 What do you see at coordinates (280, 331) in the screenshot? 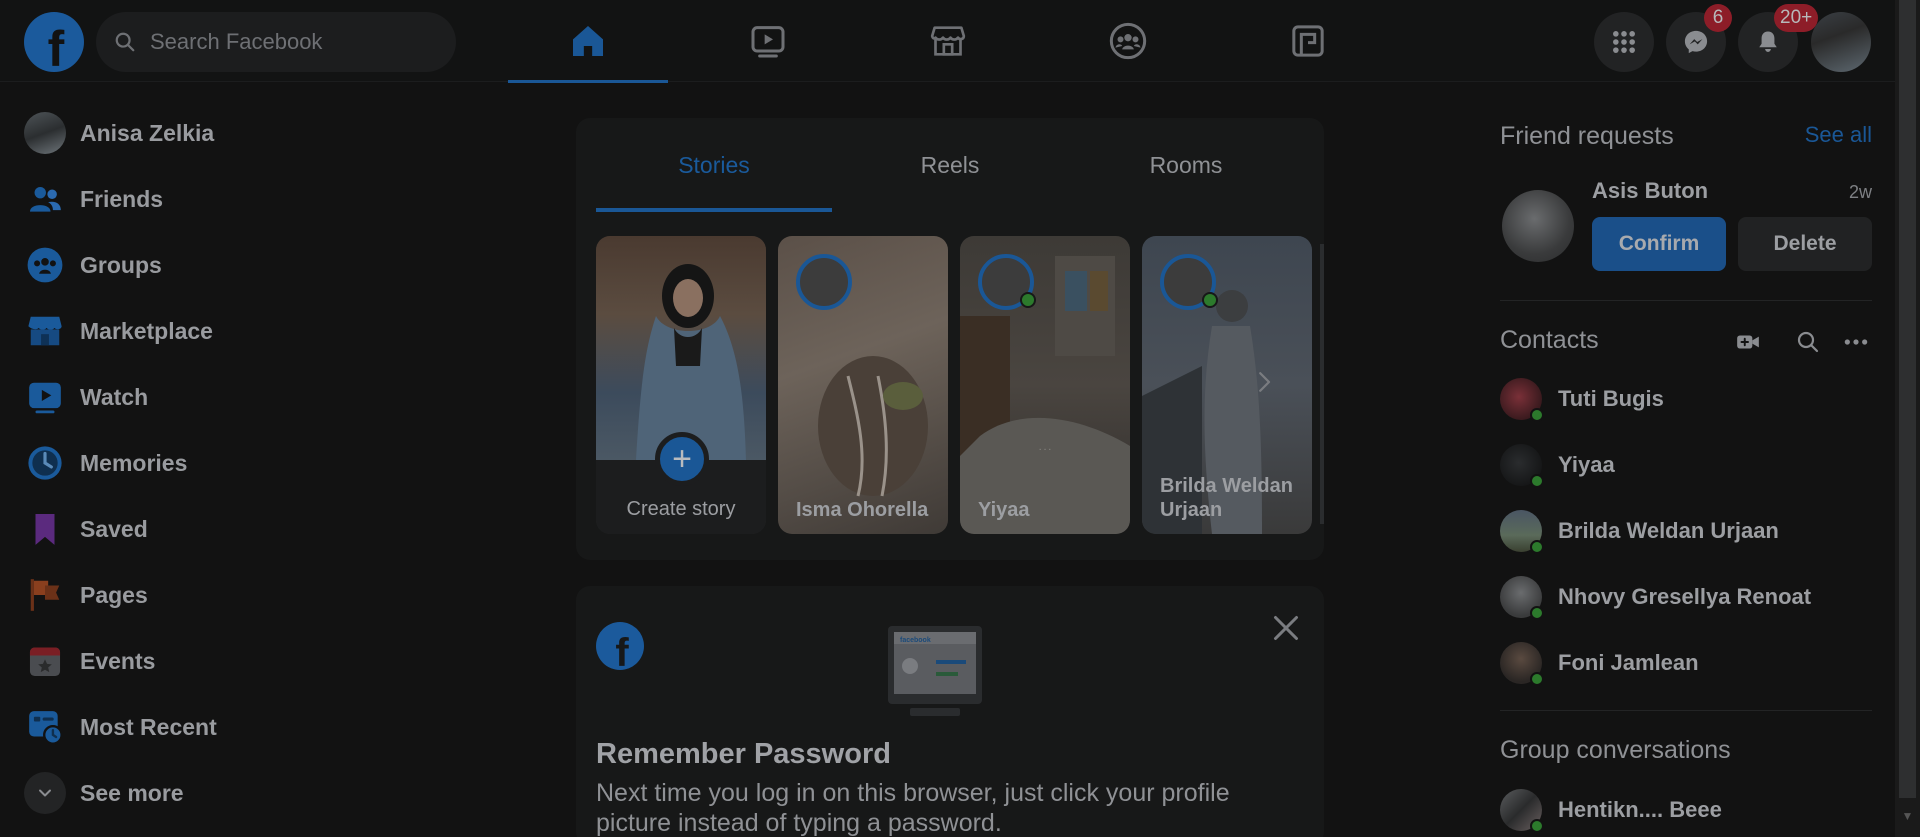
I see `sidebar-item-marketplace: Marketplace` at bounding box center [280, 331].